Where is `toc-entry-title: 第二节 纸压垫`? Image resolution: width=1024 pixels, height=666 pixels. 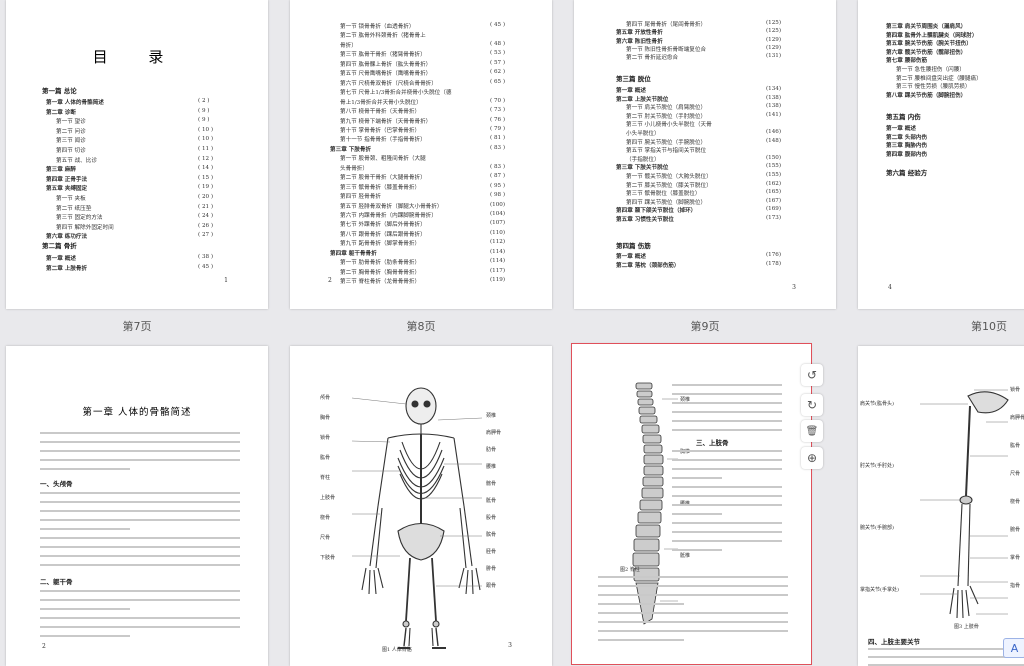 toc-entry-title: 第二节 纸压垫 is located at coordinates (74, 208).